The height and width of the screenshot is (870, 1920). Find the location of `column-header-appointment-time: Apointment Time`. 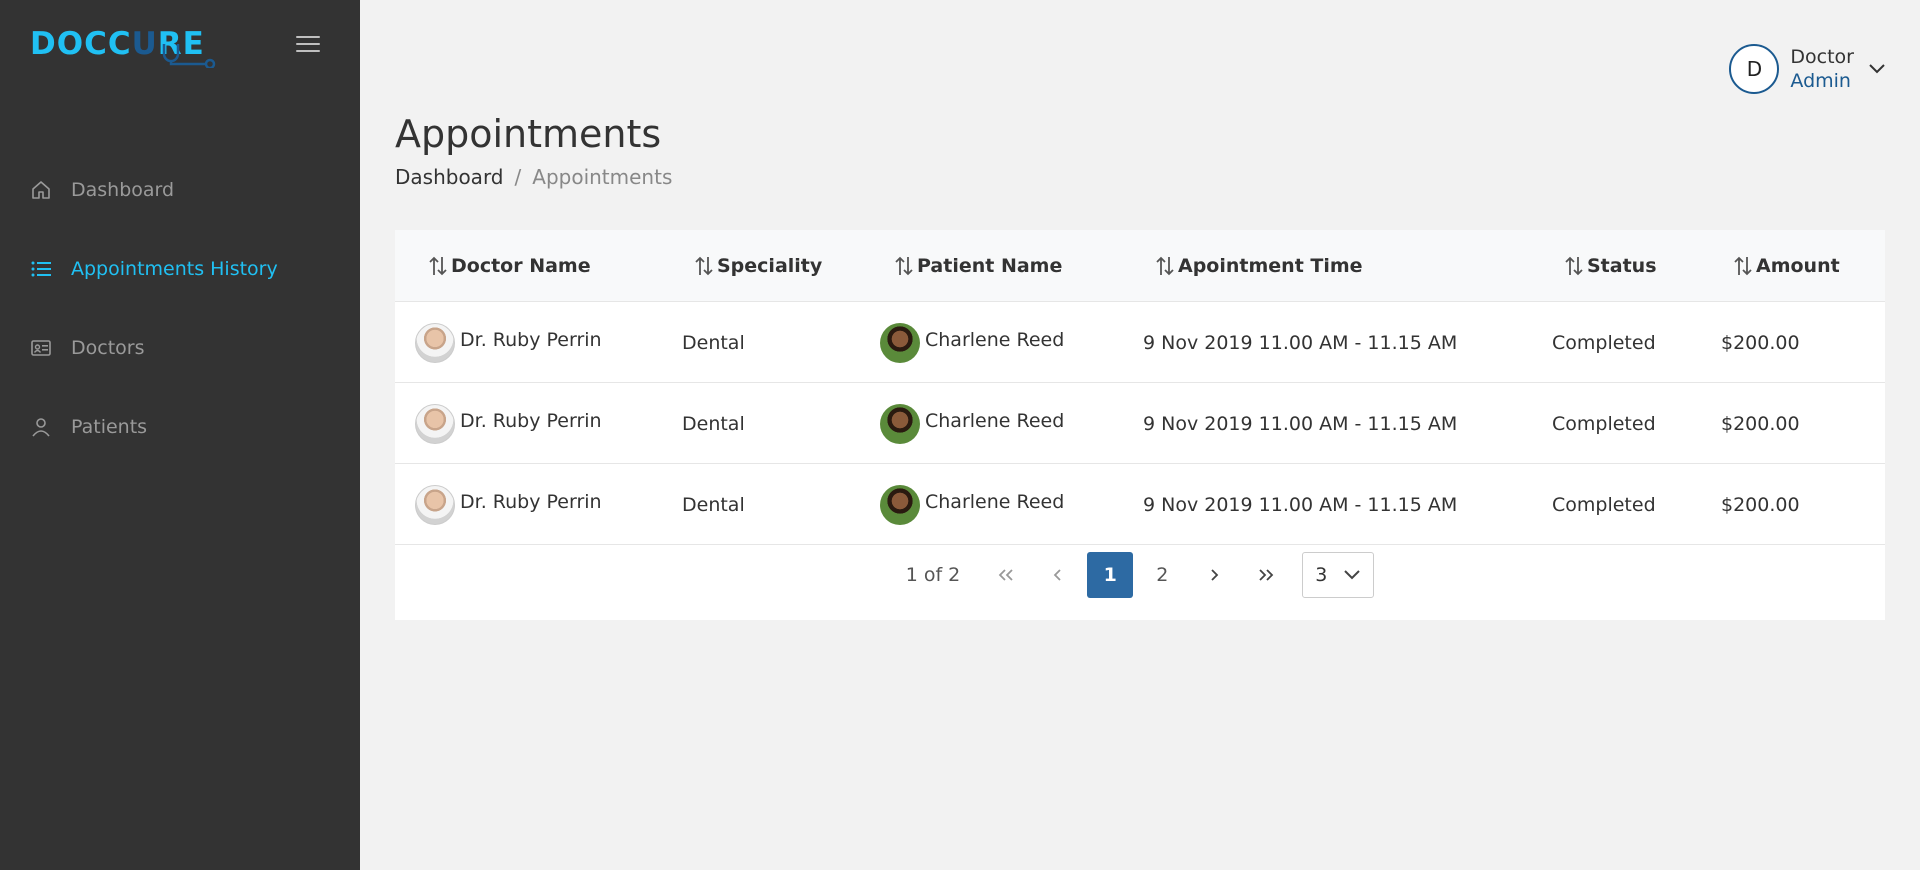

column-header-appointment-time: Apointment Time is located at coordinates (1258, 266).